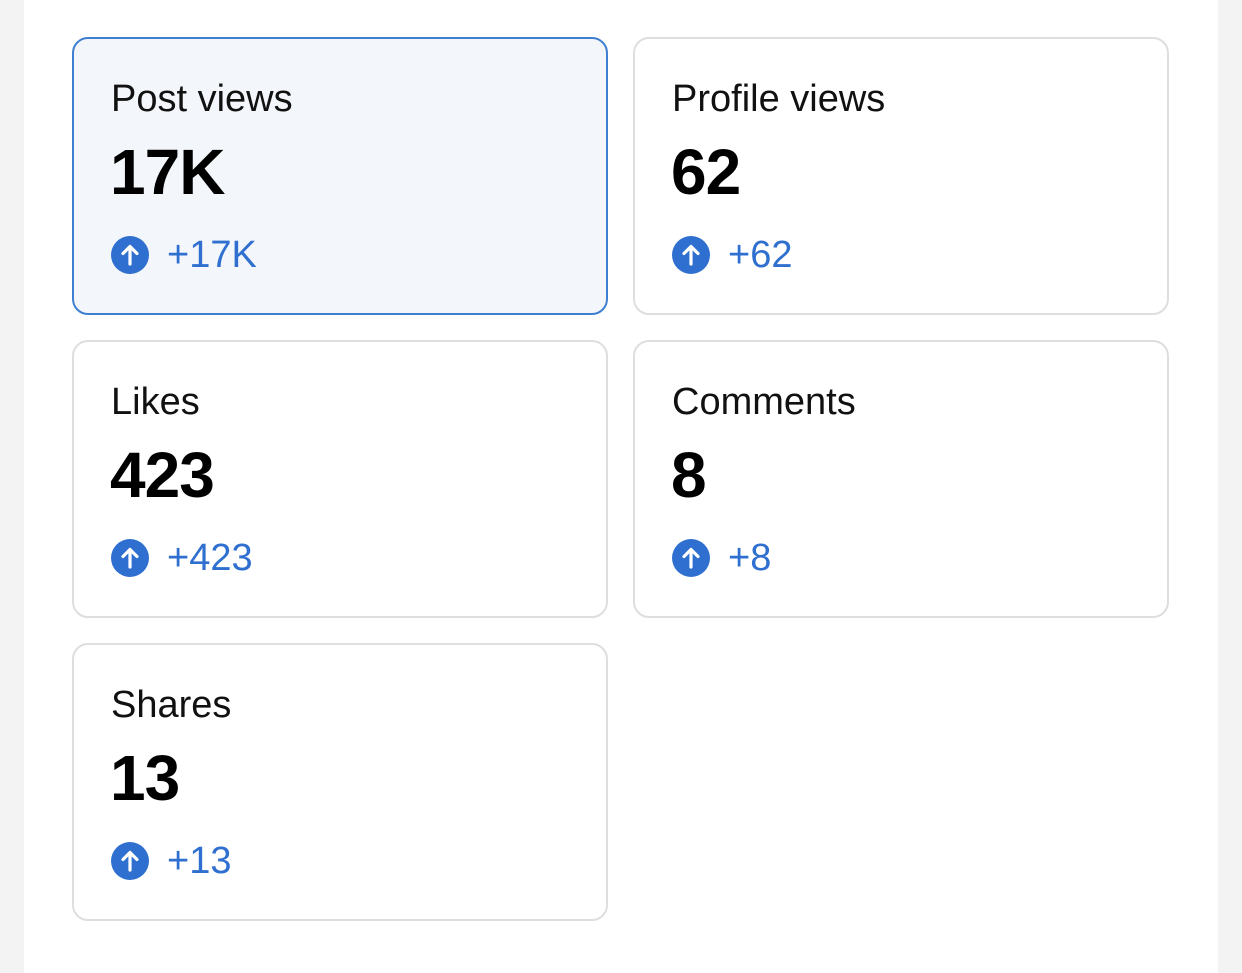  What do you see at coordinates (721, 558) in the screenshot?
I see `metric-trend: +8` at bounding box center [721, 558].